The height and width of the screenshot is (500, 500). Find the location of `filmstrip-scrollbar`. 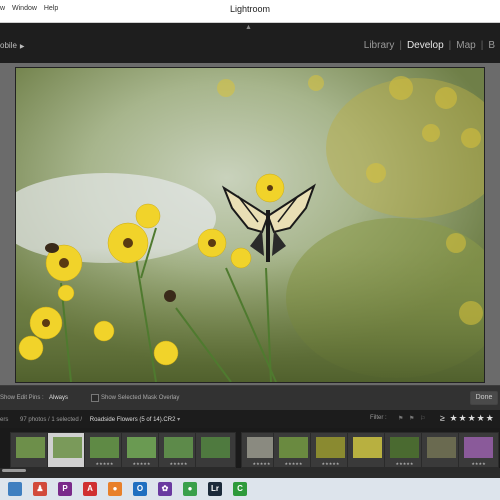

filmstrip-scrollbar is located at coordinates (250, 470).